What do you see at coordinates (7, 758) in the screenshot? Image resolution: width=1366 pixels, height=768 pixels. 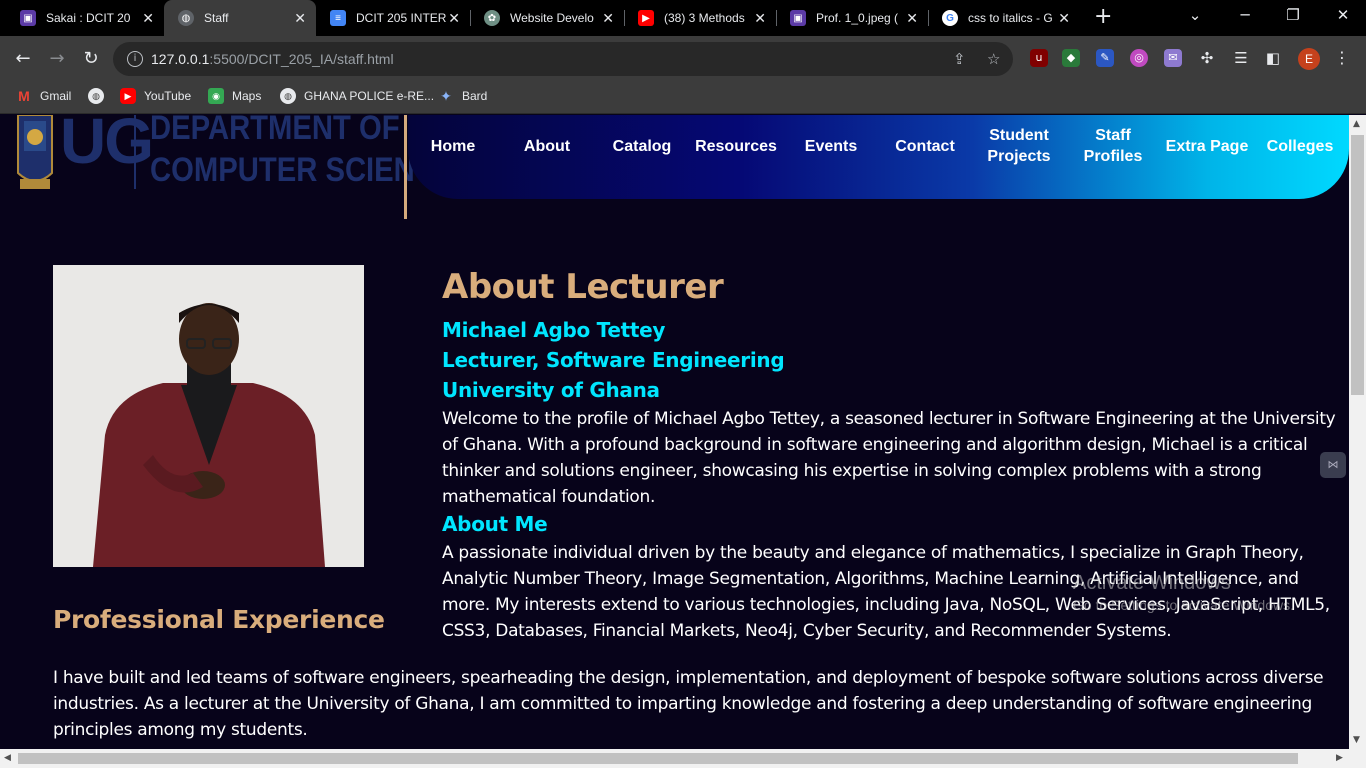 I see `scroll-left-arrow-icon: ◀` at bounding box center [7, 758].